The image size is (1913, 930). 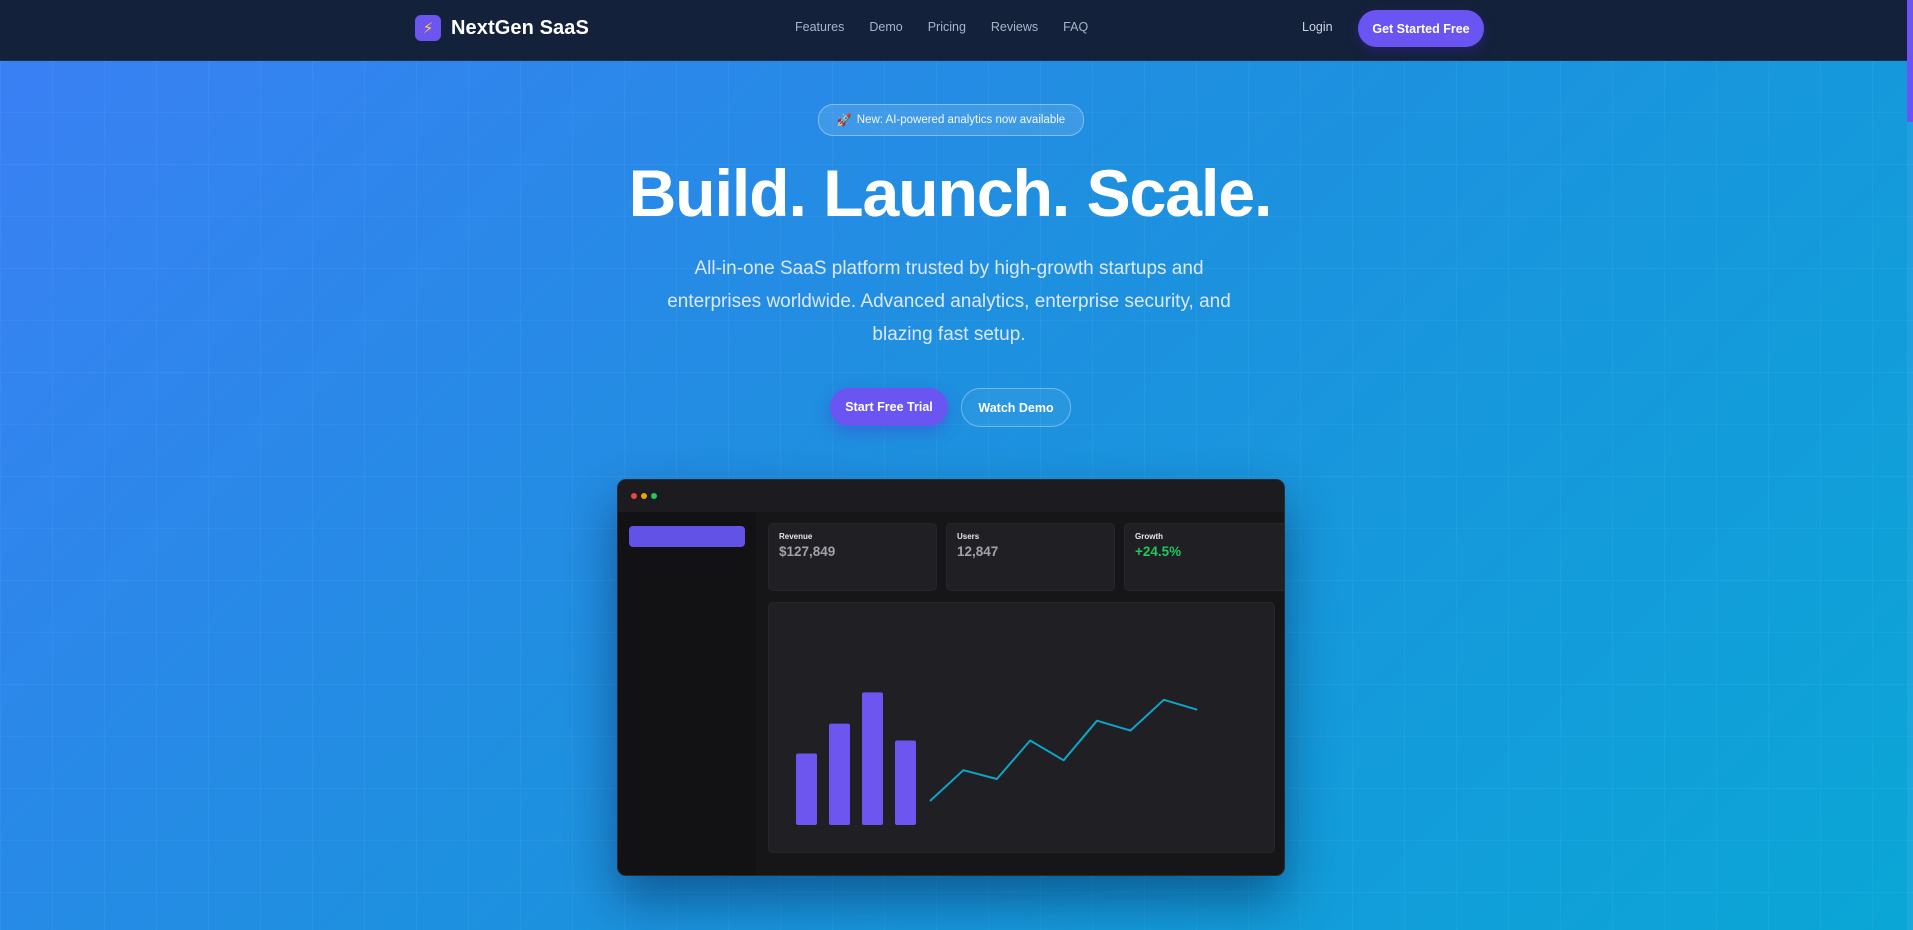 I want to click on window-maximize-dot, so click(x=654, y=496).